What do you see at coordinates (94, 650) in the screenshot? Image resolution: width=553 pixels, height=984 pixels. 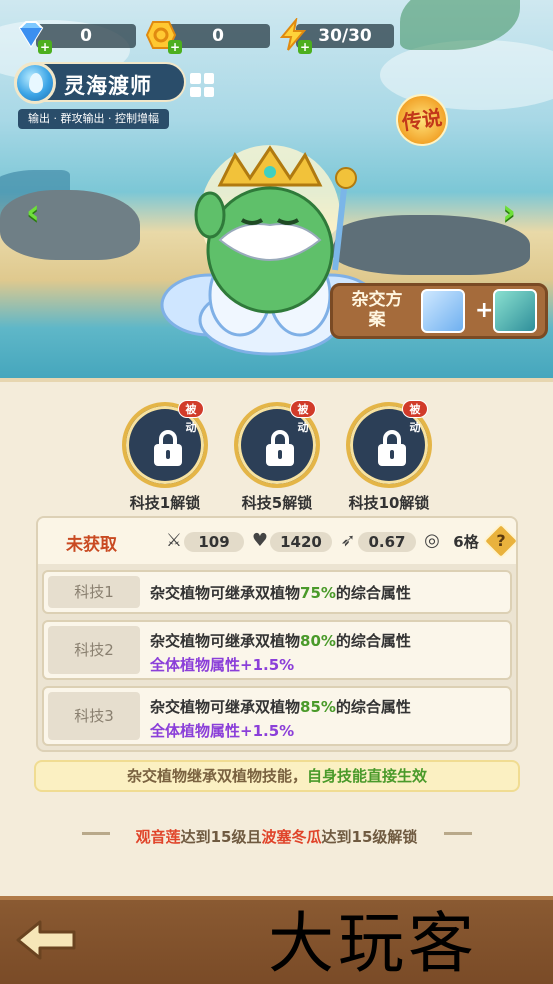 I see `tech-tag: 科技2` at bounding box center [94, 650].